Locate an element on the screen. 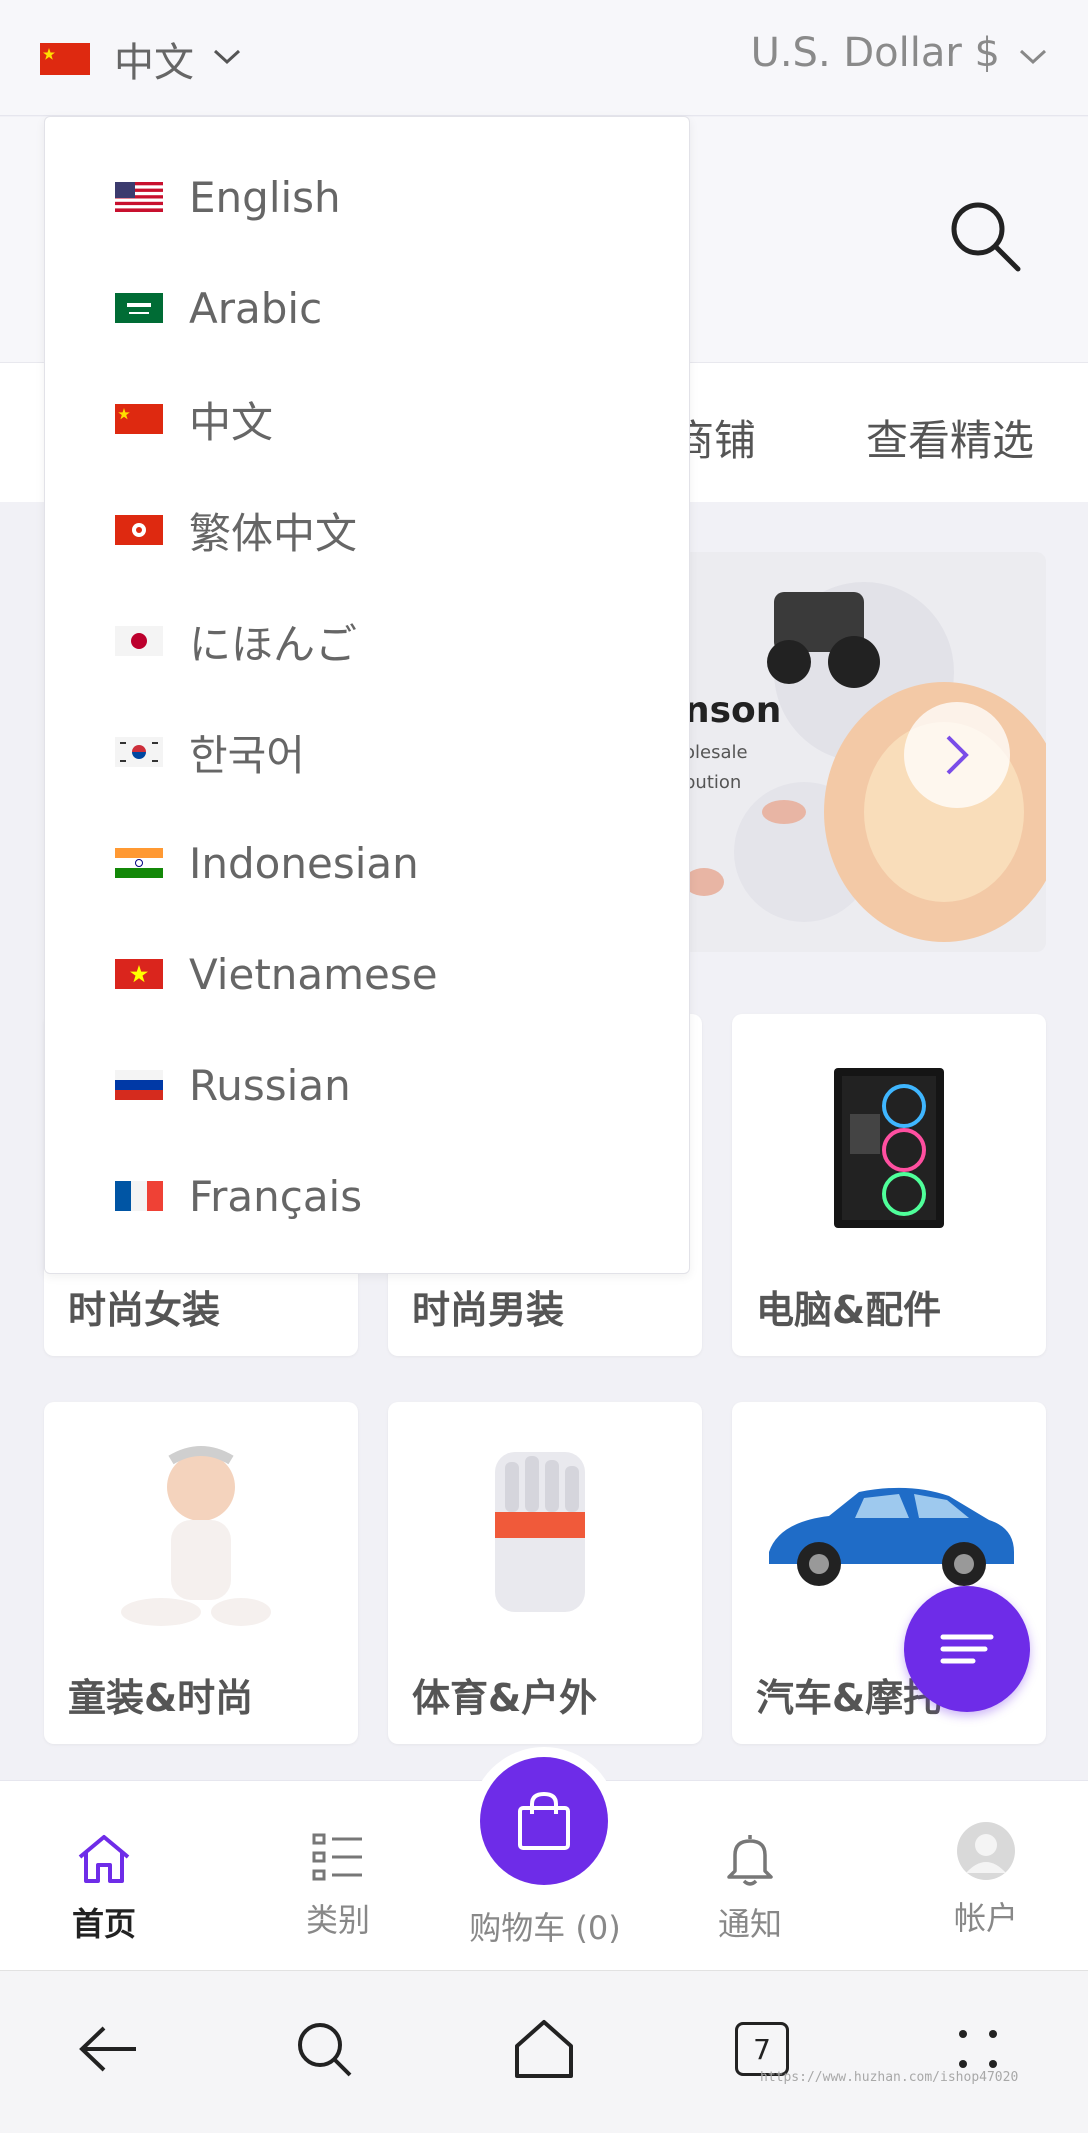 The image size is (1088, 2133). language-option-arabic: Arabic is located at coordinates (218, 308).